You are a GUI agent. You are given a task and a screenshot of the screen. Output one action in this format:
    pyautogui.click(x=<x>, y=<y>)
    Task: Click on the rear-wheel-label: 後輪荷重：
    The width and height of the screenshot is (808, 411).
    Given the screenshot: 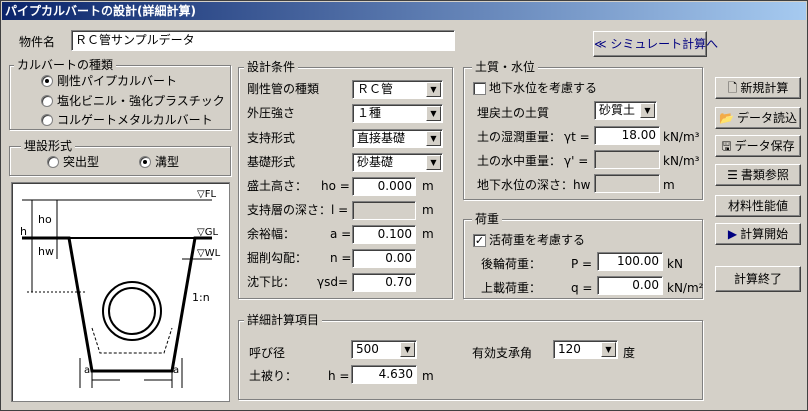 What is the action you would take?
    pyautogui.click(x=511, y=264)
    